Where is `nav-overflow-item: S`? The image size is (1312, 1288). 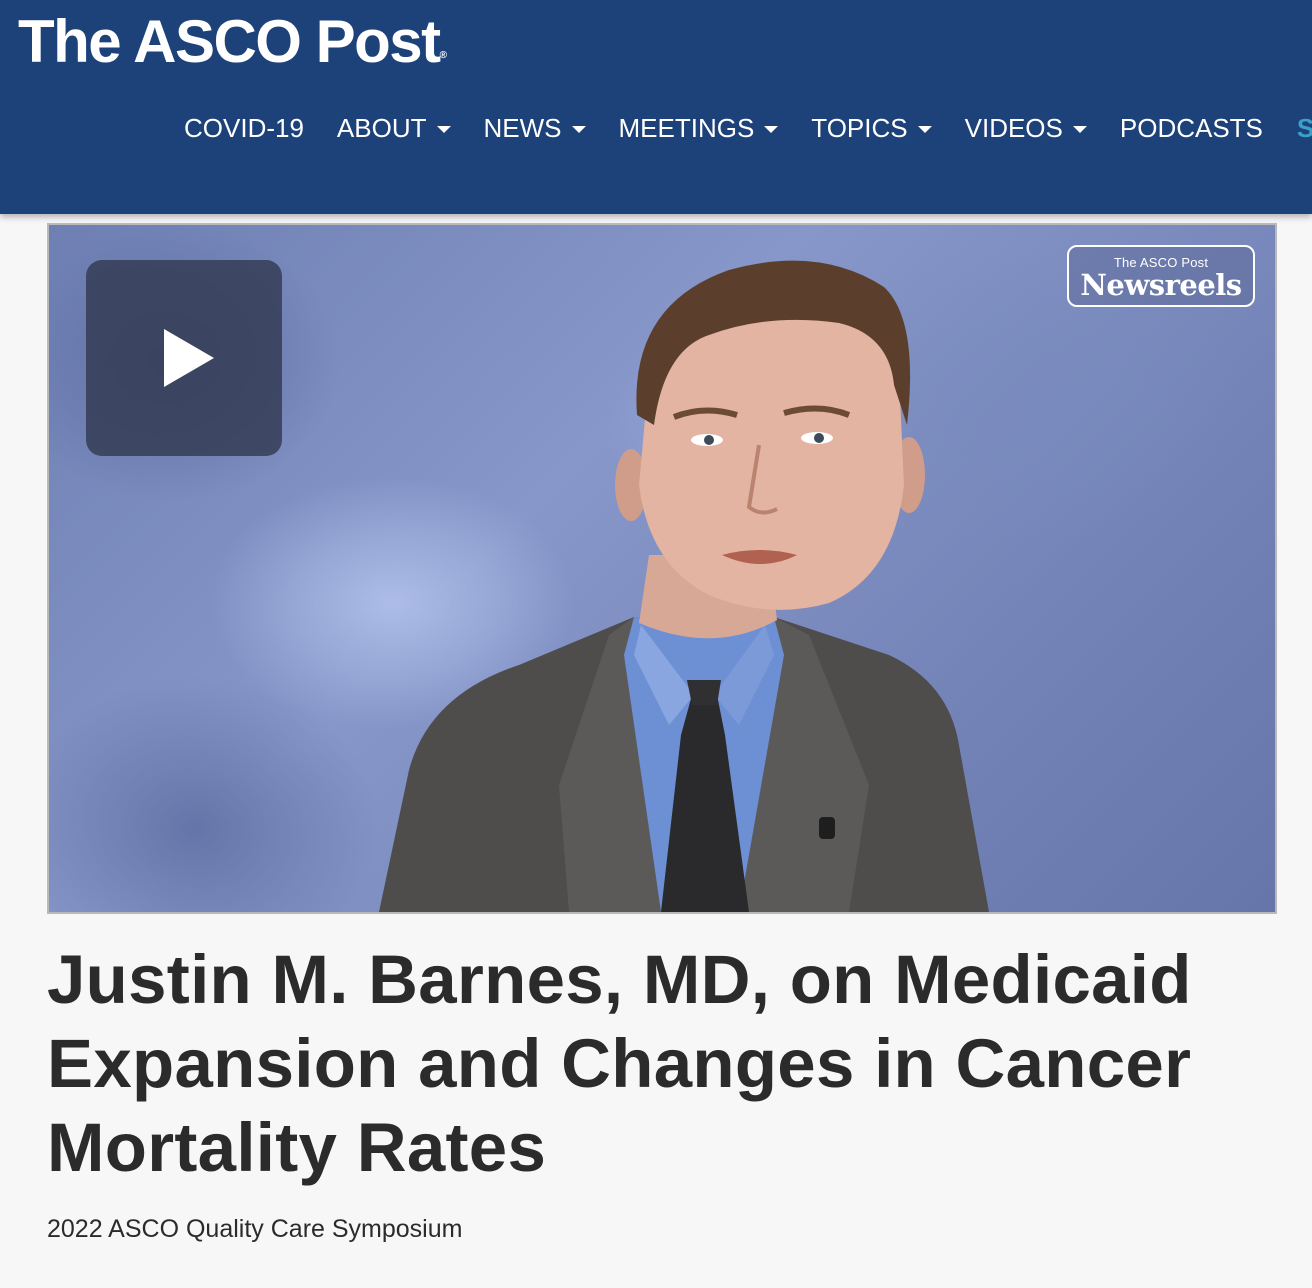 nav-overflow-item: S is located at coordinates (1304, 128).